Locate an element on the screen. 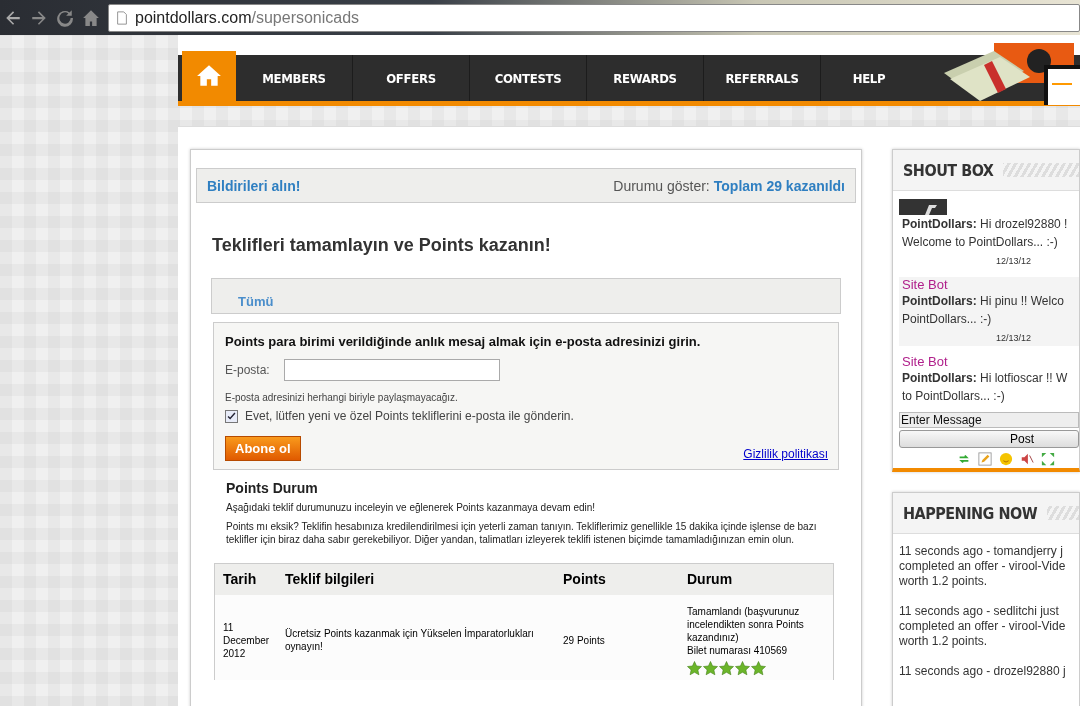  status-label: Durumu göster: is located at coordinates (661, 185).